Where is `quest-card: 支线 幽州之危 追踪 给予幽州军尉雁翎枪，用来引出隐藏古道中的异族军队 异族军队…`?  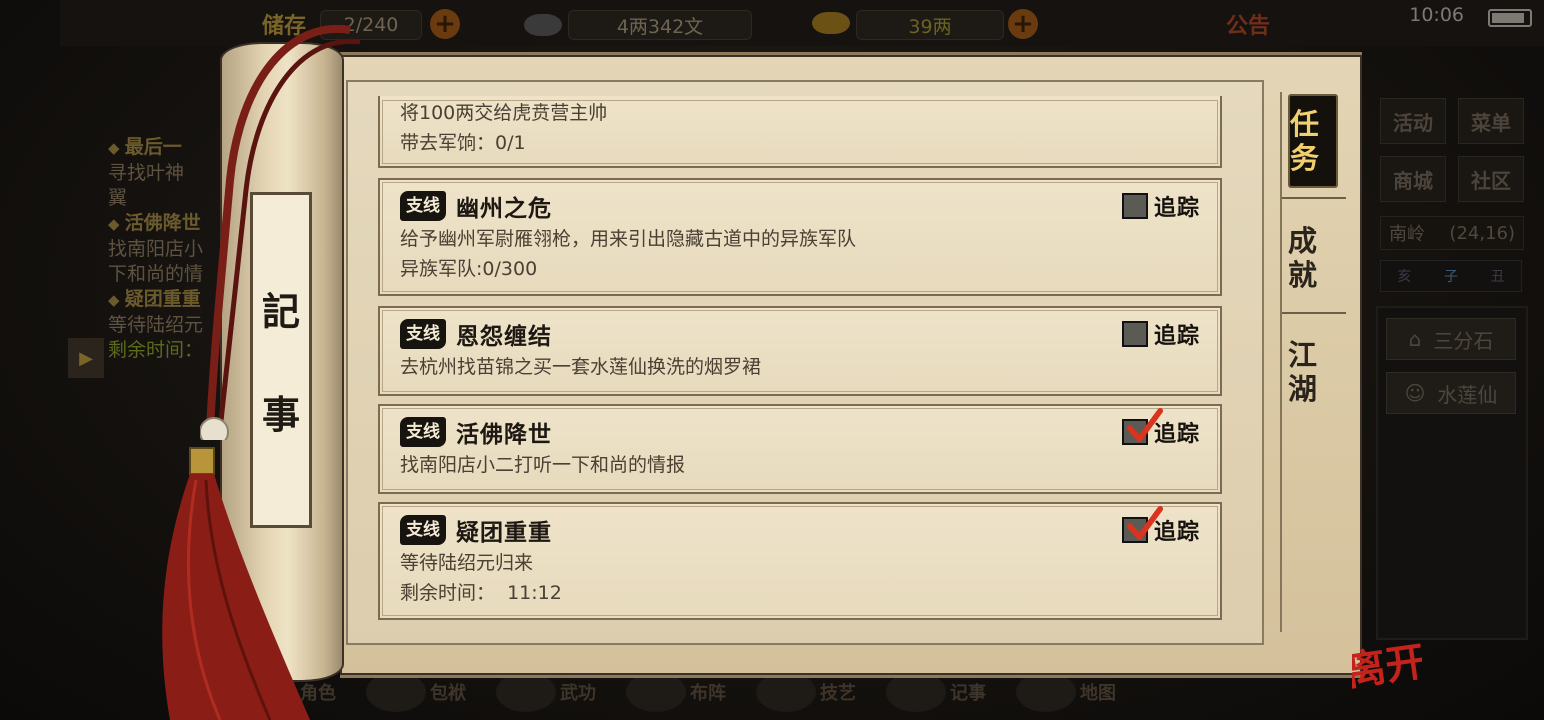
quest-card: 支线 幽州之危 追踪 给予幽州军尉雁翎枪，用来引出隐藏古道中的异族军队 异族军队… is located at coordinates (800, 237).